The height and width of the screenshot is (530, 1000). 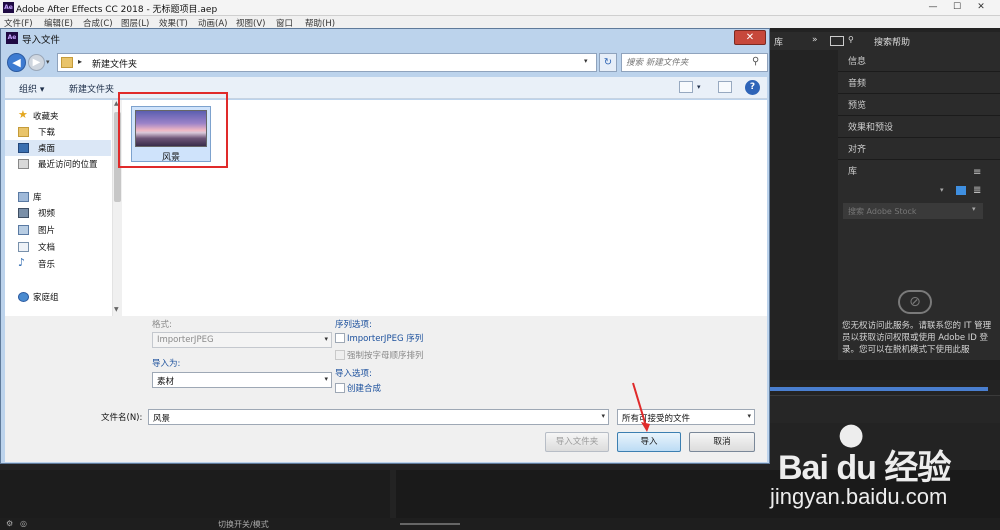 What do you see at coordinates (919, 61) in the screenshot?
I see `panel-info: 信息` at bounding box center [919, 61].